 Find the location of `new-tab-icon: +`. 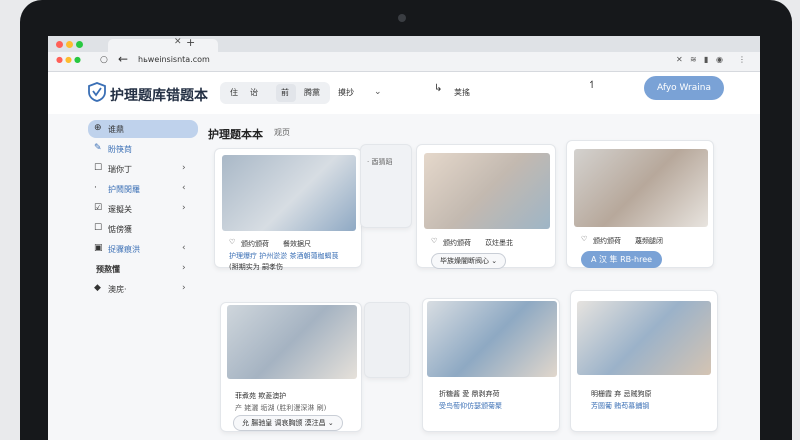

new-tab-icon: + is located at coordinates (190, 42).